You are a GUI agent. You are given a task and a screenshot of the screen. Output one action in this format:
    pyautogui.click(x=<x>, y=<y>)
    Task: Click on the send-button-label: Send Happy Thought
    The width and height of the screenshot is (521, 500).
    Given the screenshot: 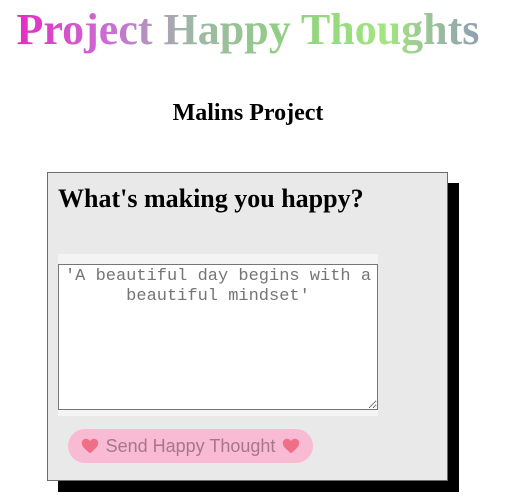 What is the action you would take?
    pyautogui.click(x=190, y=446)
    